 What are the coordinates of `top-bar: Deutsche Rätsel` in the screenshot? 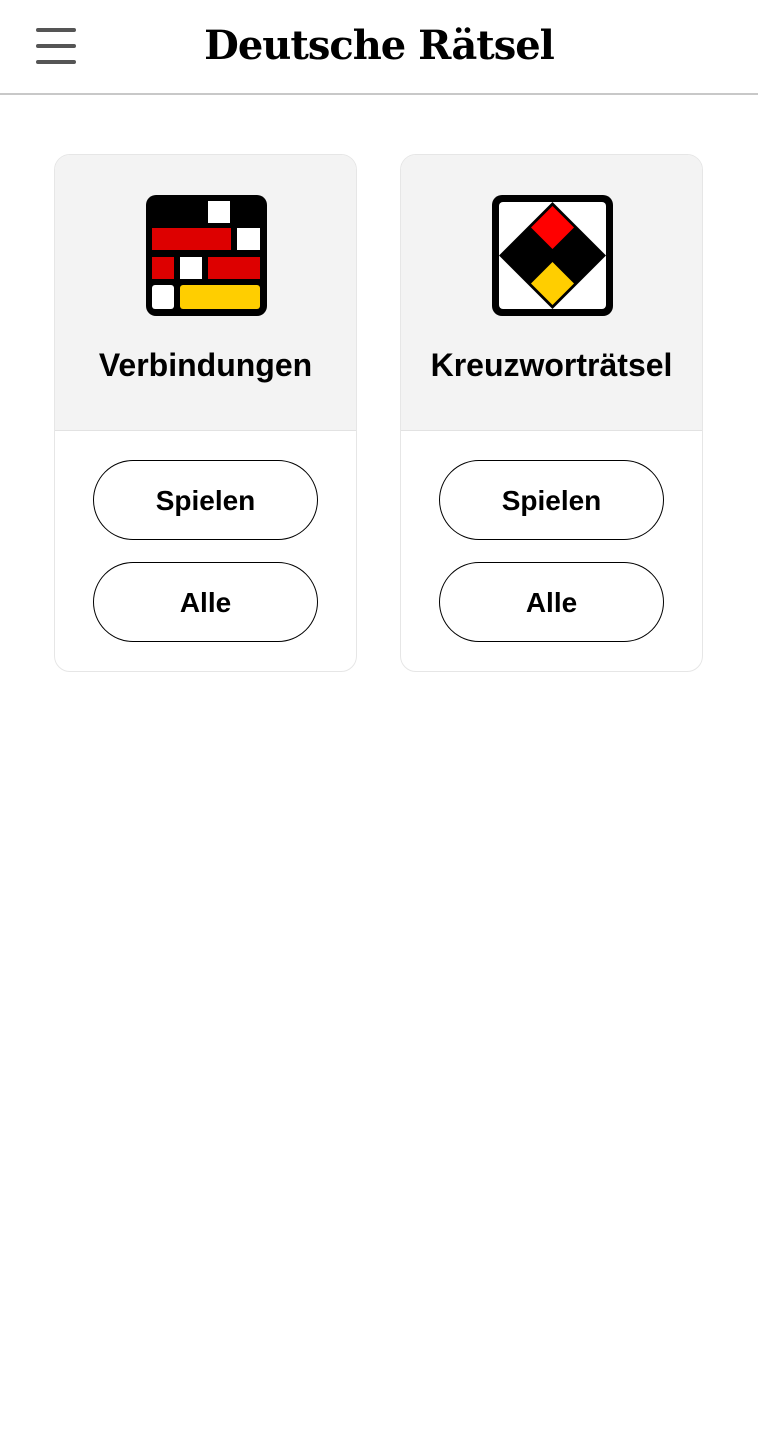 It's located at (379, 47).